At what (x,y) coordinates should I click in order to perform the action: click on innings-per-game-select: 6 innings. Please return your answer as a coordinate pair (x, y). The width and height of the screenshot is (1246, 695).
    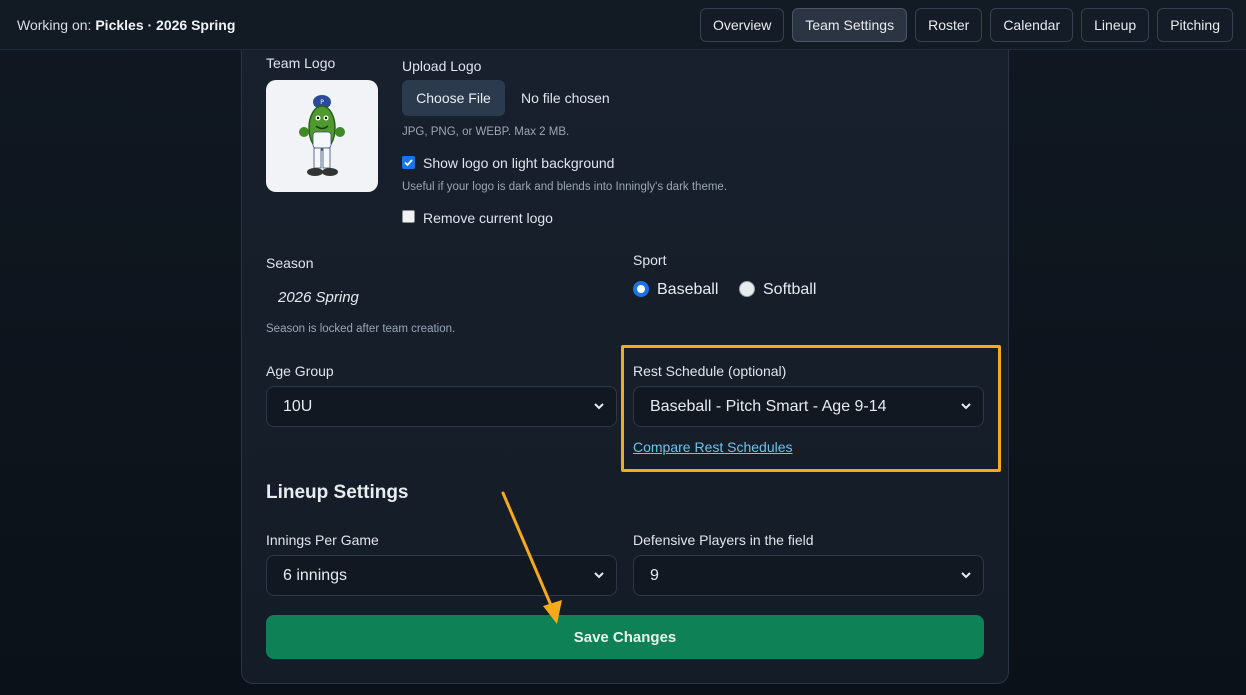
    Looking at the image, I should click on (441, 575).